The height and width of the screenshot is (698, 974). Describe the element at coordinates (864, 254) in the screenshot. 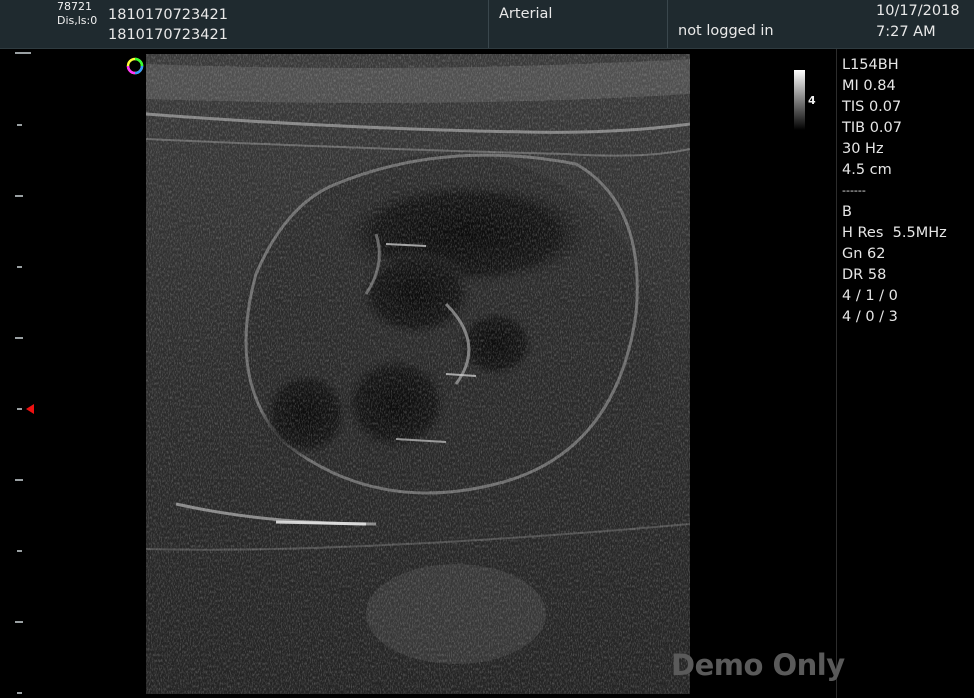

I see `gain: Gn 62` at that location.